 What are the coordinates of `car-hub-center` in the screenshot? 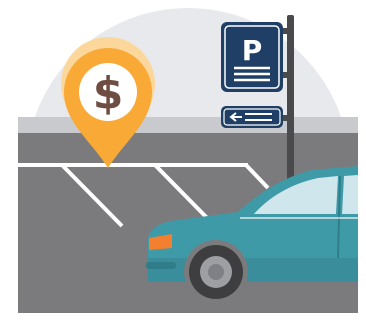 It's located at (216, 272).